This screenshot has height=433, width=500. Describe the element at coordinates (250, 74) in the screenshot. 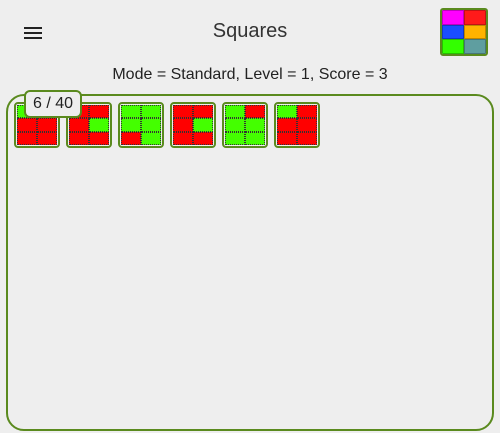

I see `status-line: Mode = Standard, Level = 1, Score = 3` at that location.